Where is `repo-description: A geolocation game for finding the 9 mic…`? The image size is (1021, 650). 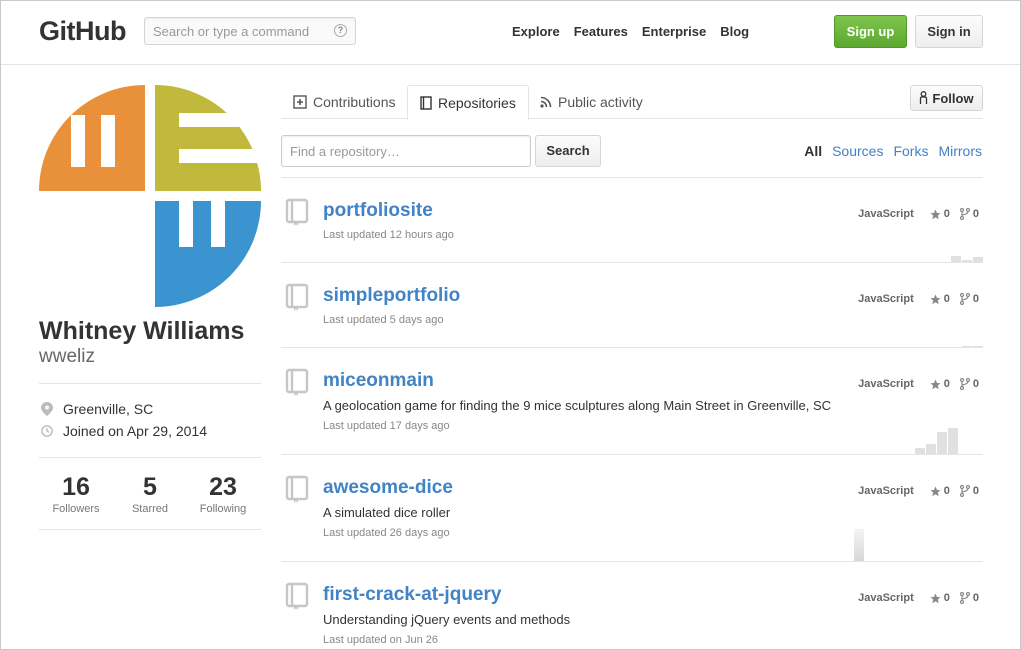 repo-description: A geolocation game for finding the 9 mic… is located at coordinates (577, 405).